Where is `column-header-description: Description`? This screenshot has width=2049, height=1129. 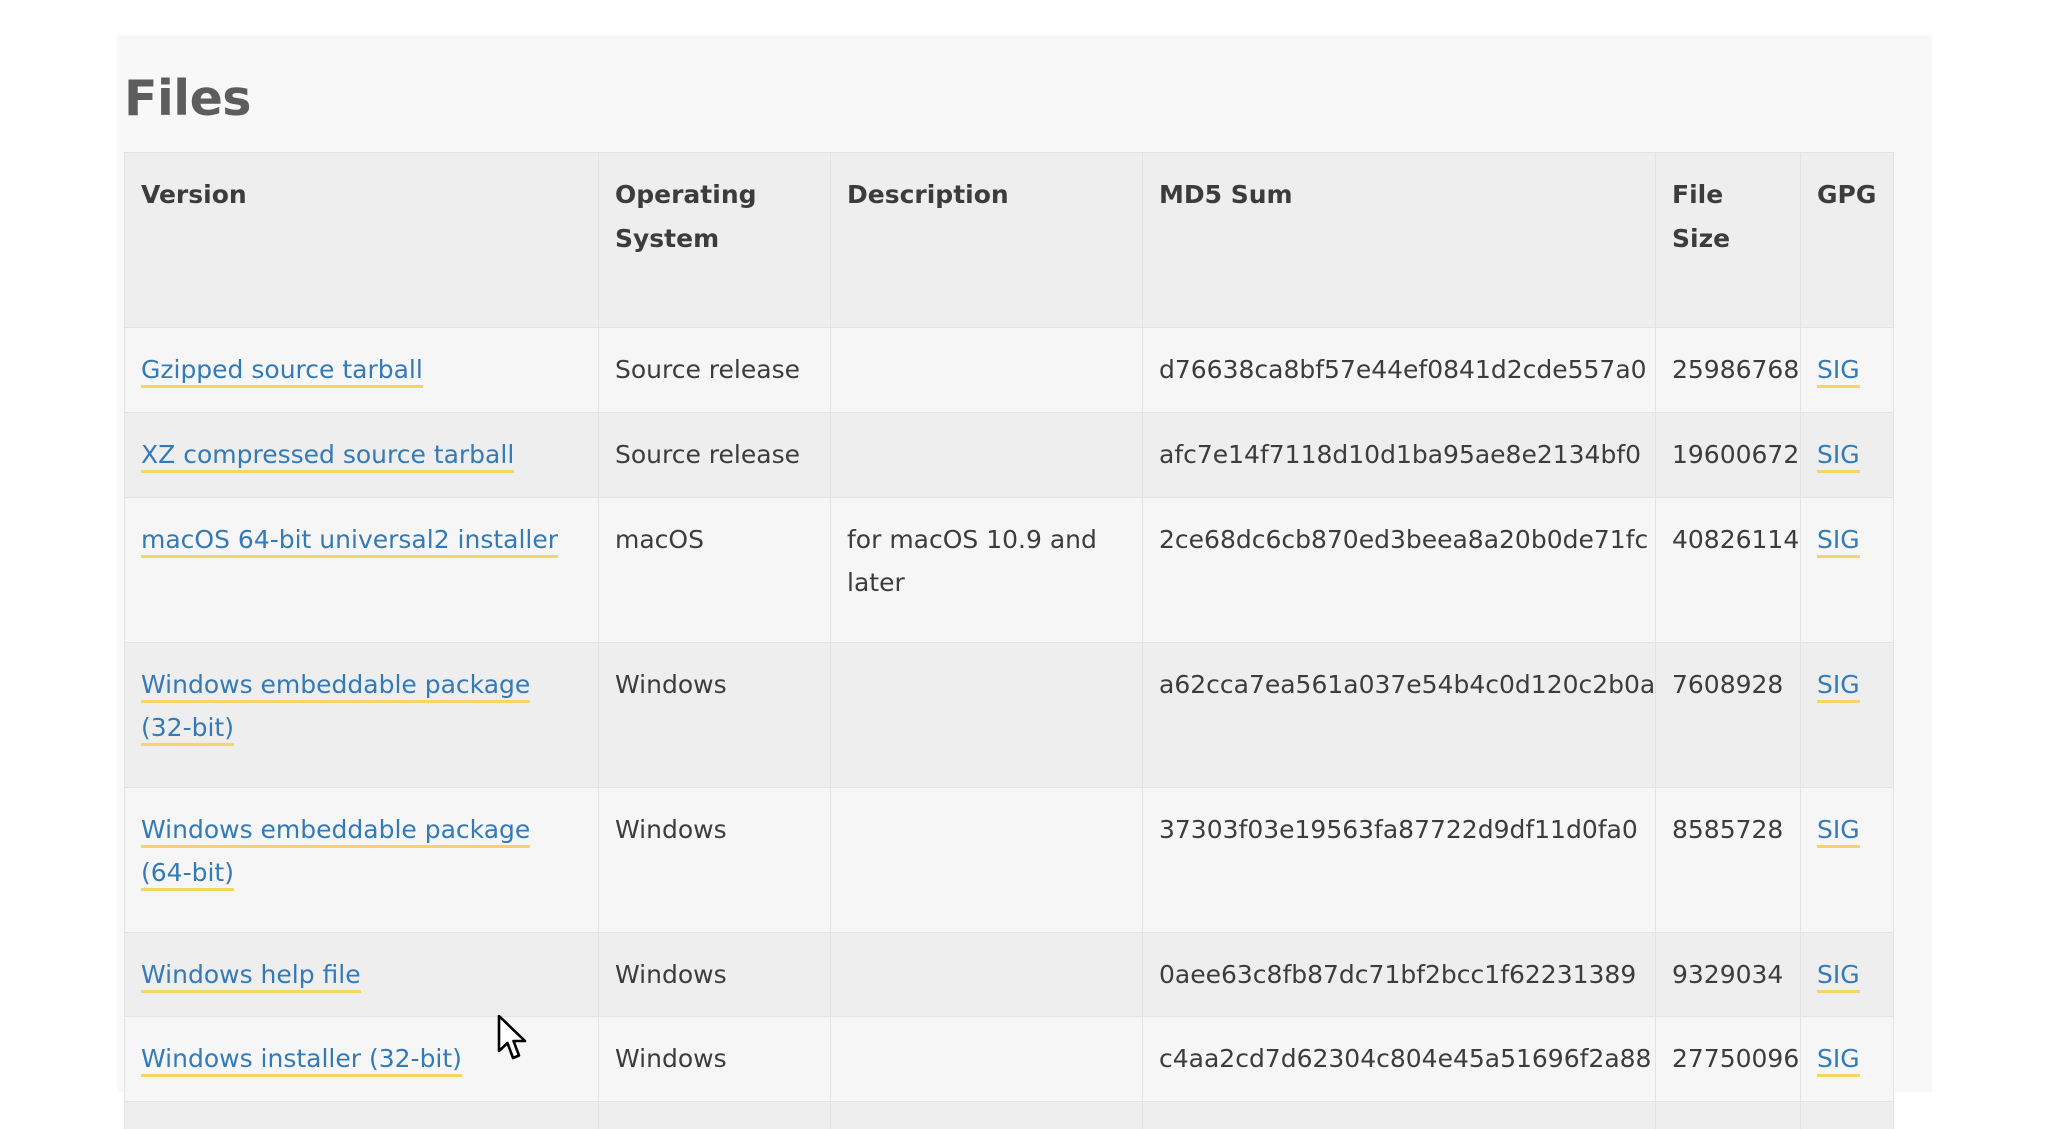 column-header-description: Description is located at coordinates (986, 240).